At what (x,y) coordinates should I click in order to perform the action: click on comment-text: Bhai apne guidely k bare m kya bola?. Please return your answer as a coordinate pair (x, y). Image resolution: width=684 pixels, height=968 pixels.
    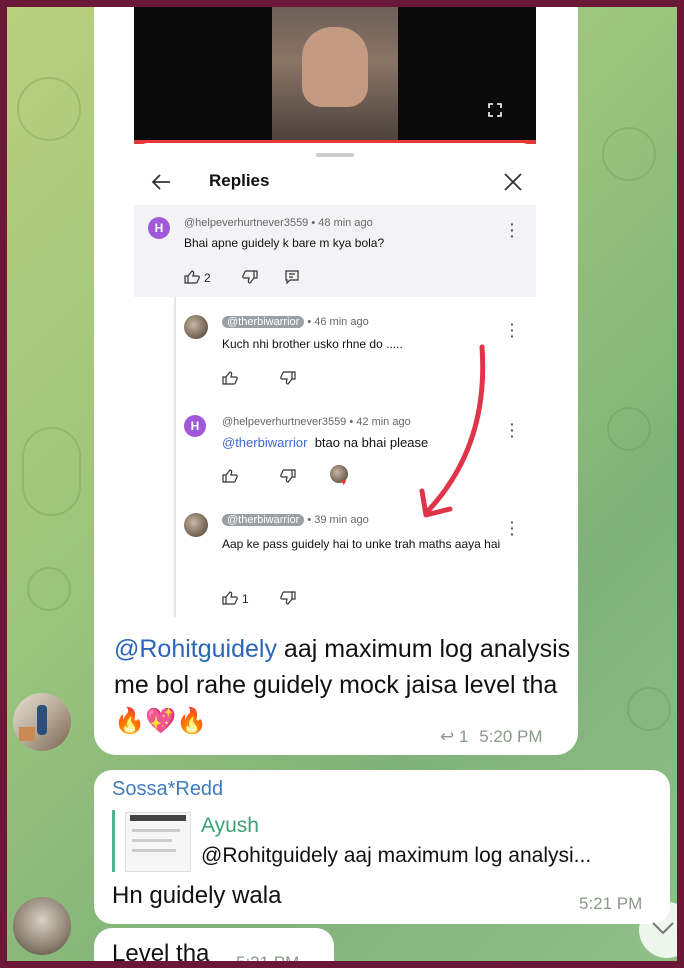
    Looking at the image, I should click on (284, 243).